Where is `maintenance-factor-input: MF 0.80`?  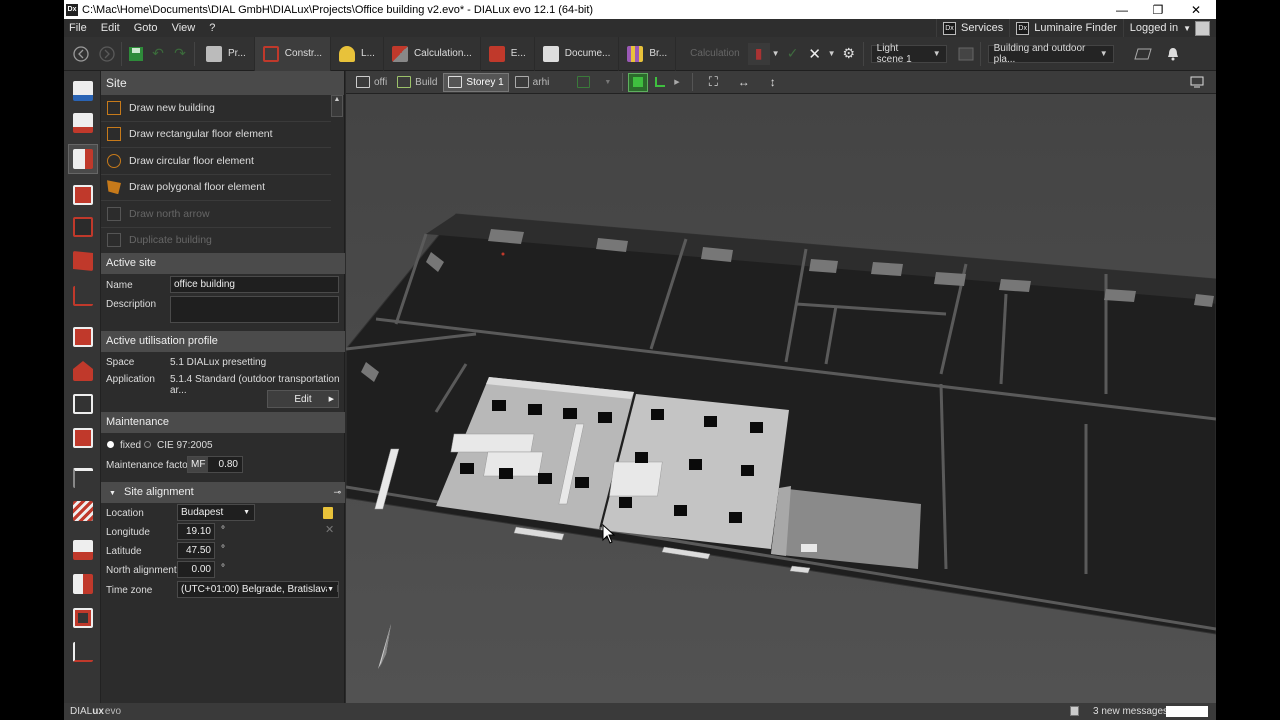
maintenance-factor-input: MF 0.80 is located at coordinates (215, 464).